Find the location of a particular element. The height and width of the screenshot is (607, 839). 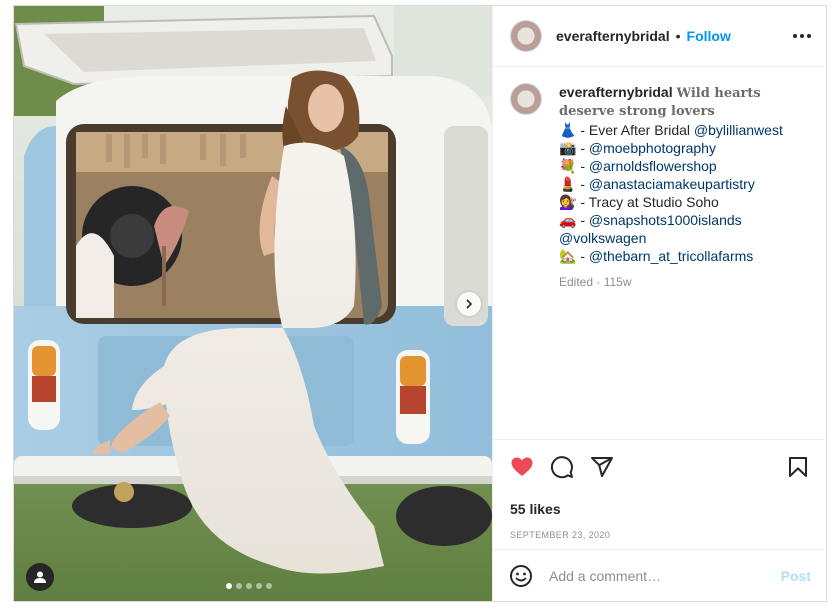

caption-credit-line: @volkswagen is located at coordinates (671, 238).